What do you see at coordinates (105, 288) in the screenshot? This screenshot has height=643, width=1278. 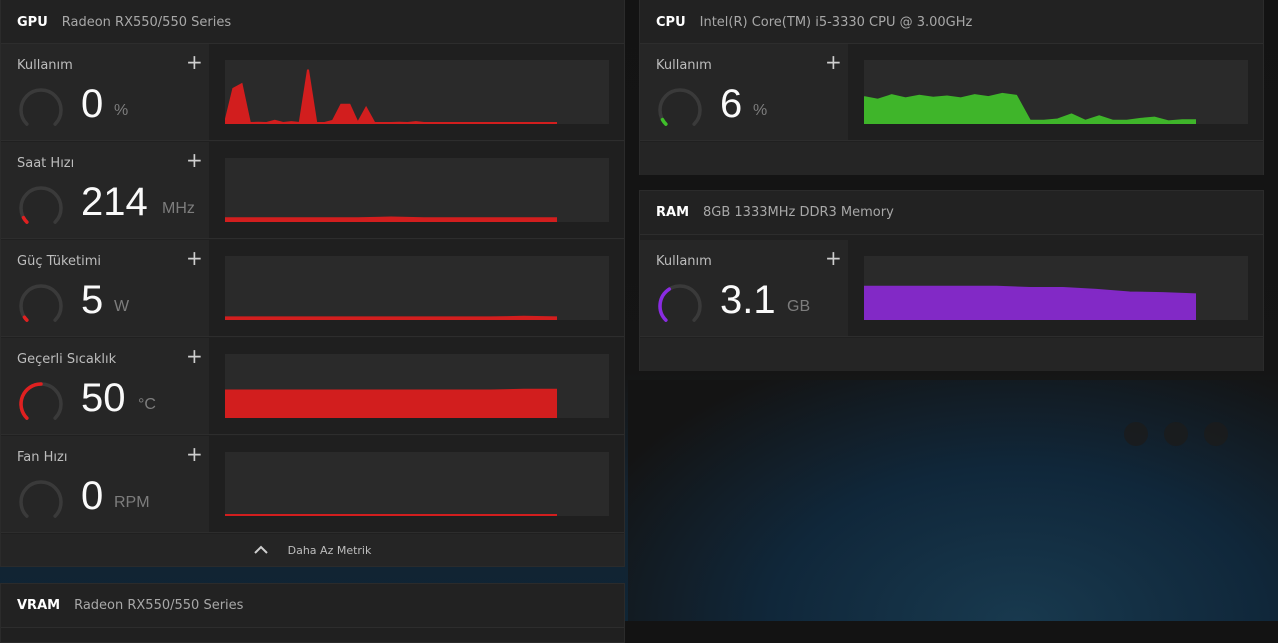 I see `gpu-metric-info: Güç Tüketimi +5 W` at bounding box center [105, 288].